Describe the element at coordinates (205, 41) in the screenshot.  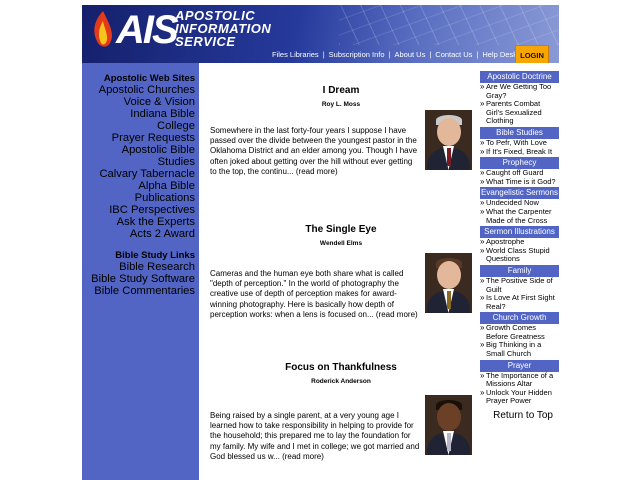
I see `logo-line: SERVICE` at that location.